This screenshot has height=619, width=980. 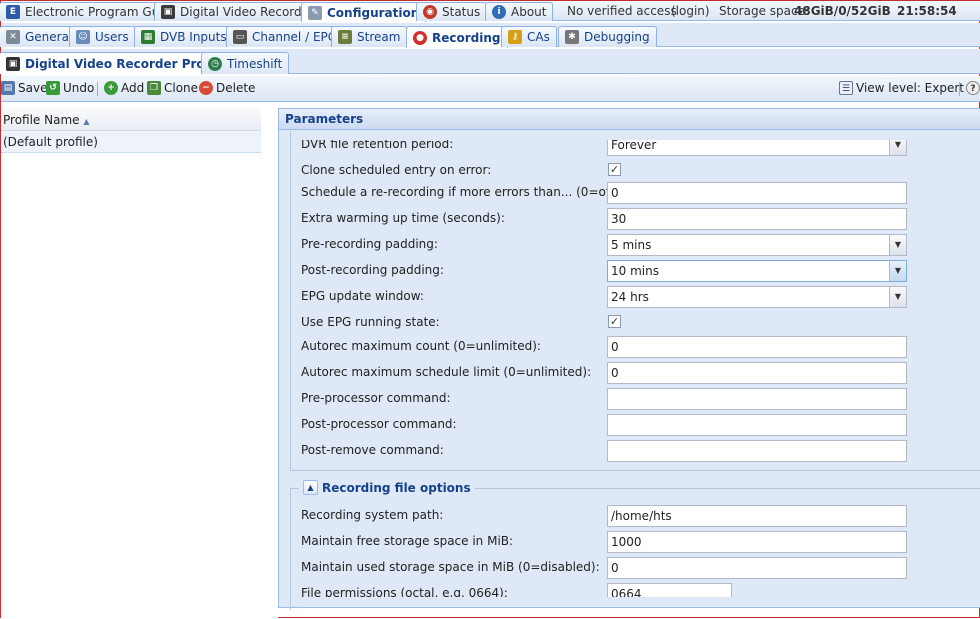 What do you see at coordinates (70, 88) in the screenshot?
I see `undo-button: ↺ Undo` at bounding box center [70, 88].